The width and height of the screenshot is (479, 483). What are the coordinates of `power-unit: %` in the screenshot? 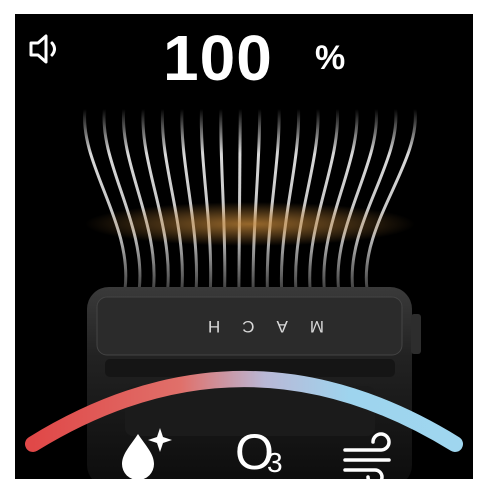 It's located at (330, 58).